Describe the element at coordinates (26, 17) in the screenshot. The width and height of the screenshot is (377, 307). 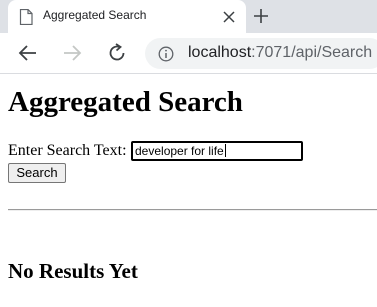
I see `page-icon` at that location.